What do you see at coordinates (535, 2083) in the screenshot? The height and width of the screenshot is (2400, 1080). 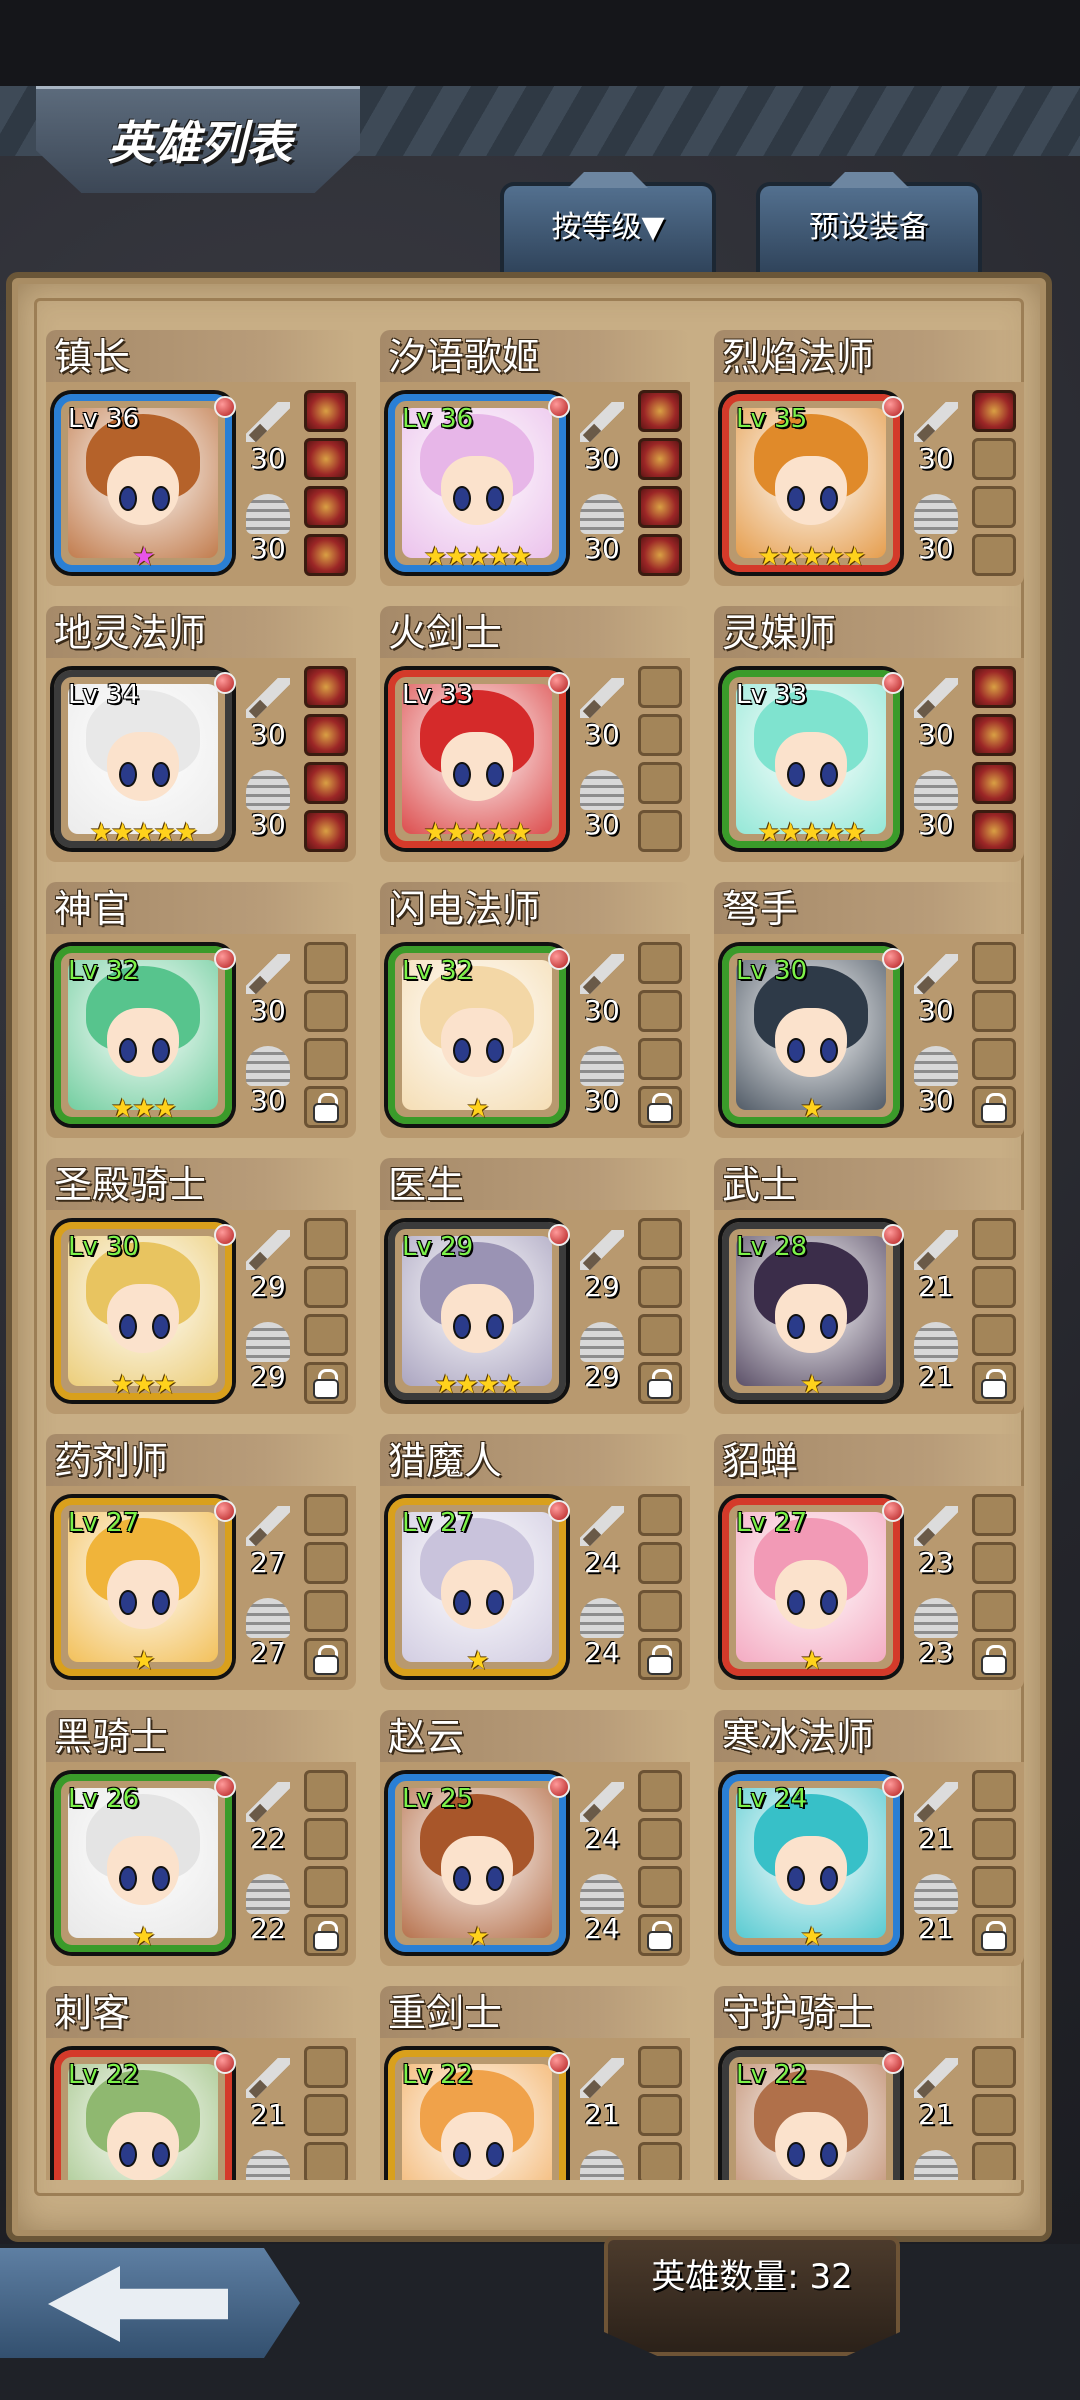 I see `hero-card: 重剑士 Lv 22 21` at bounding box center [535, 2083].